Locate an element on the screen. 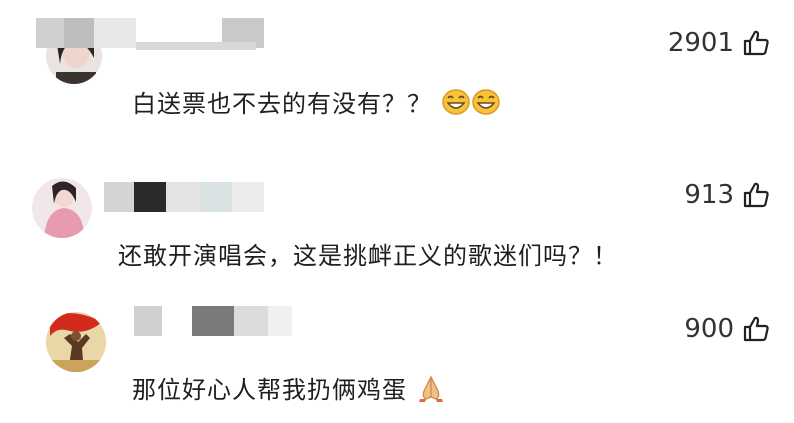 The height and width of the screenshot is (423, 794). comment-text-content: 还敢开演唱会，这是挑衅正义的歌迷们吗？！ is located at coordinates (368, 256).